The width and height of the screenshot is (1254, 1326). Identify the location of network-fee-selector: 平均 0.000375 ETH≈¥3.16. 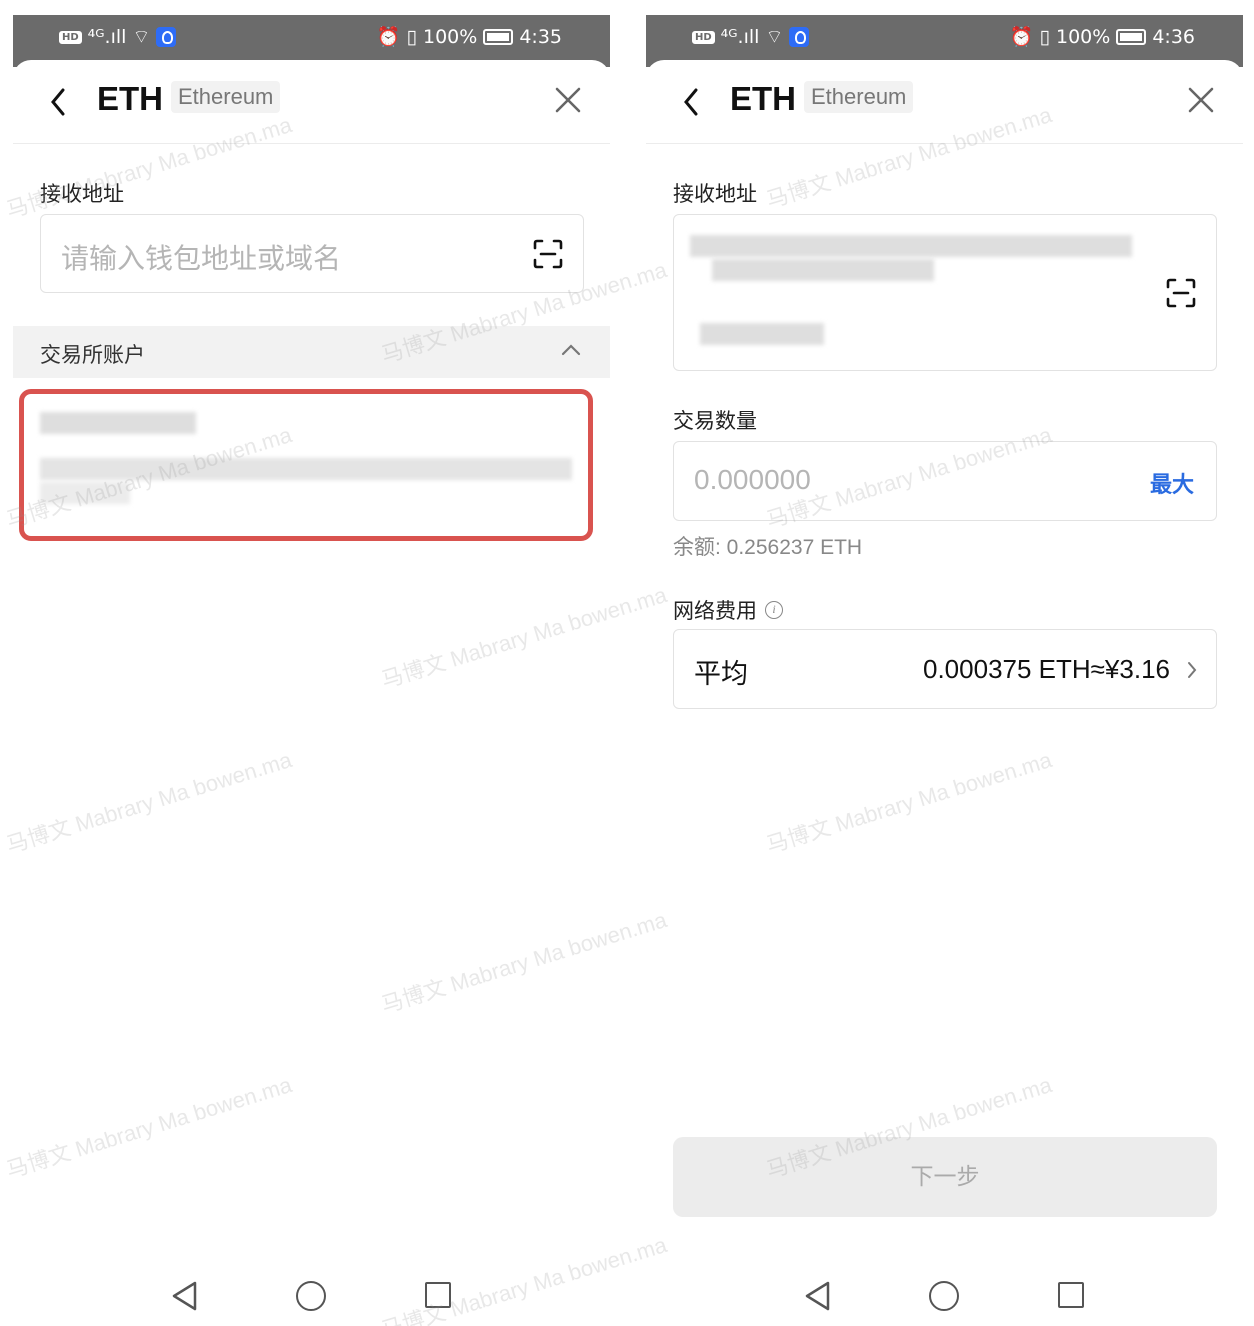
(945, 669).